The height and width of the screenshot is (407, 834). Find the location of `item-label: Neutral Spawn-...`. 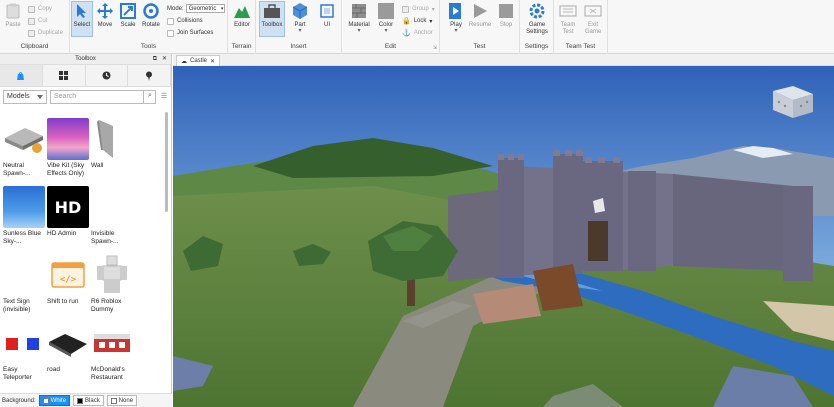

item-label: Neutral Spawn-... is located at coordinates (17, 169).